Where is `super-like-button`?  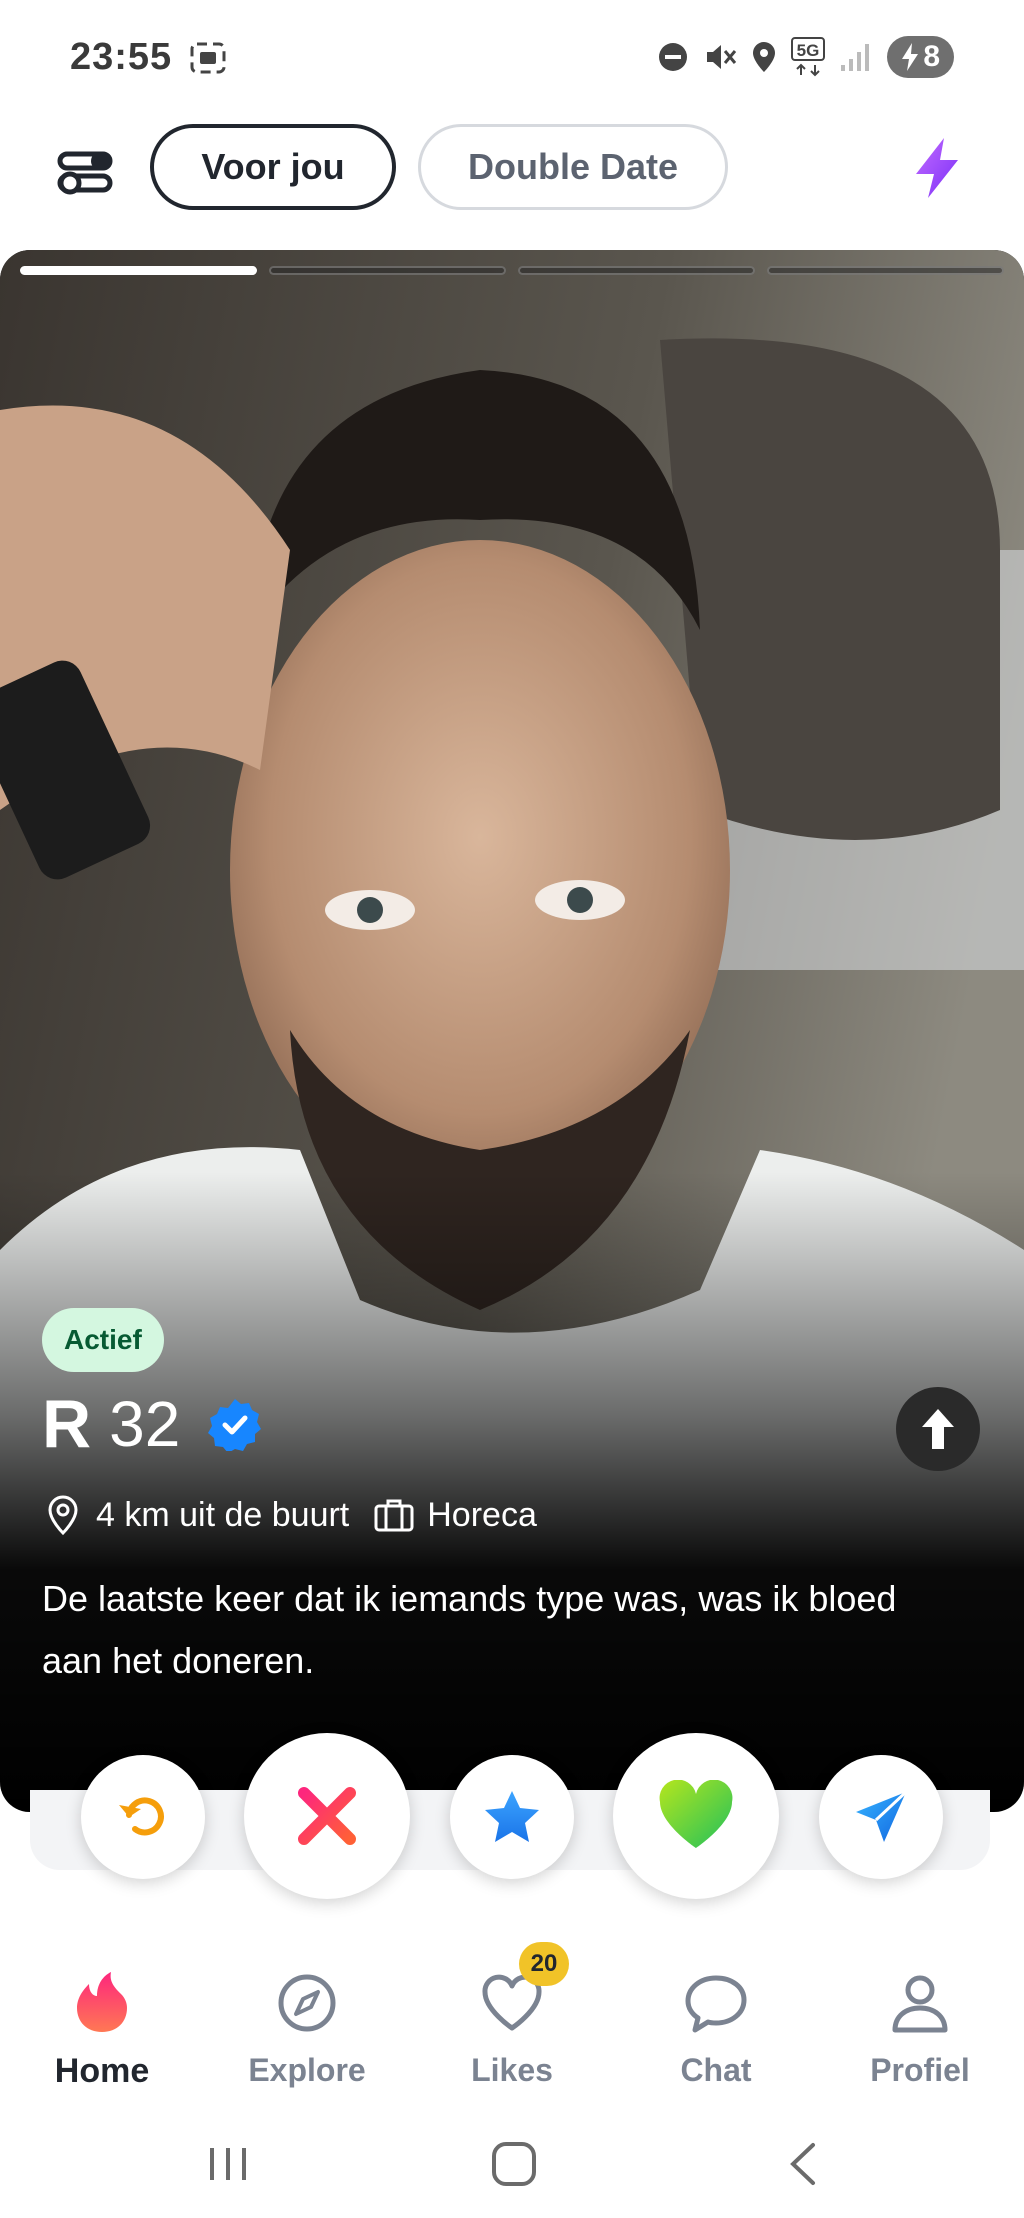 super-like-button is located at coordinates (512, 1817).